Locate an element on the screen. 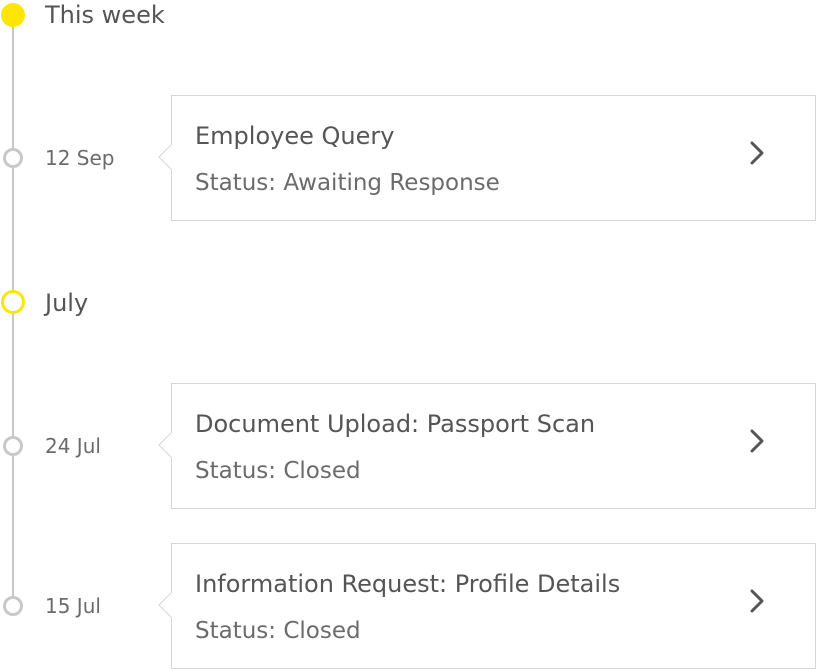 The image size is (816, 670). card-title: Information Request: Profile Details is located at coordinates (408, 584).